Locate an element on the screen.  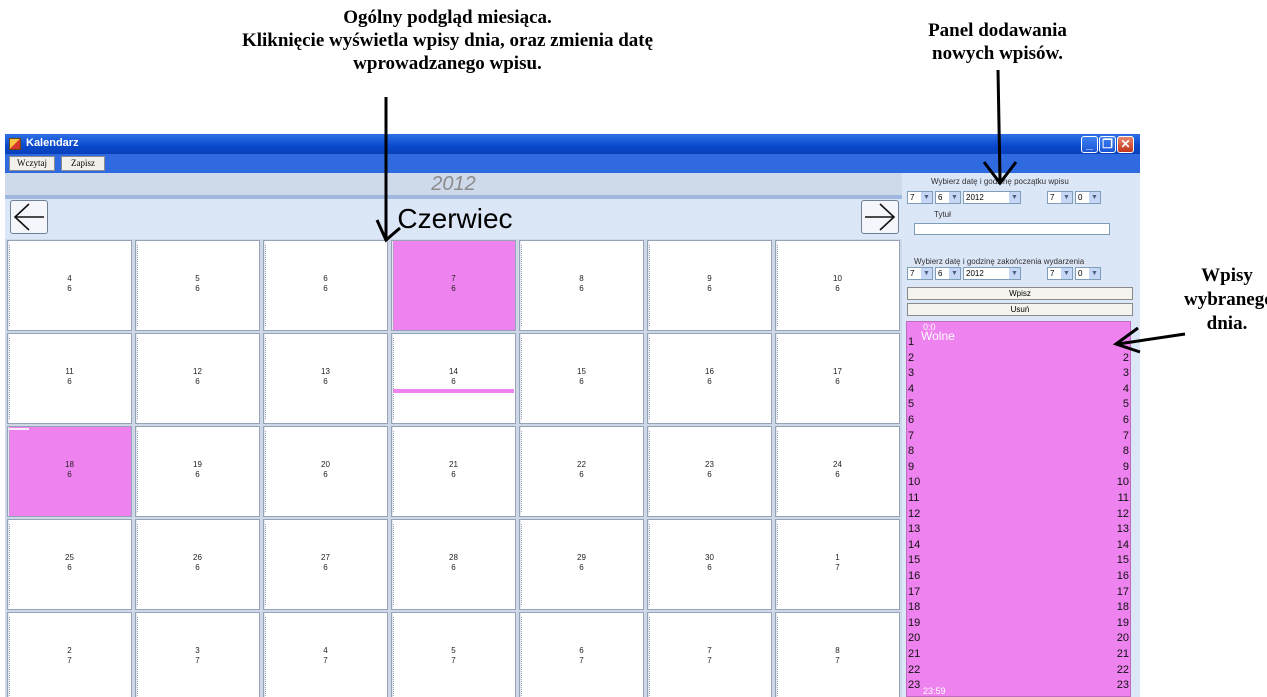
end-day-value: 7 is located at coordinates (912, 273).